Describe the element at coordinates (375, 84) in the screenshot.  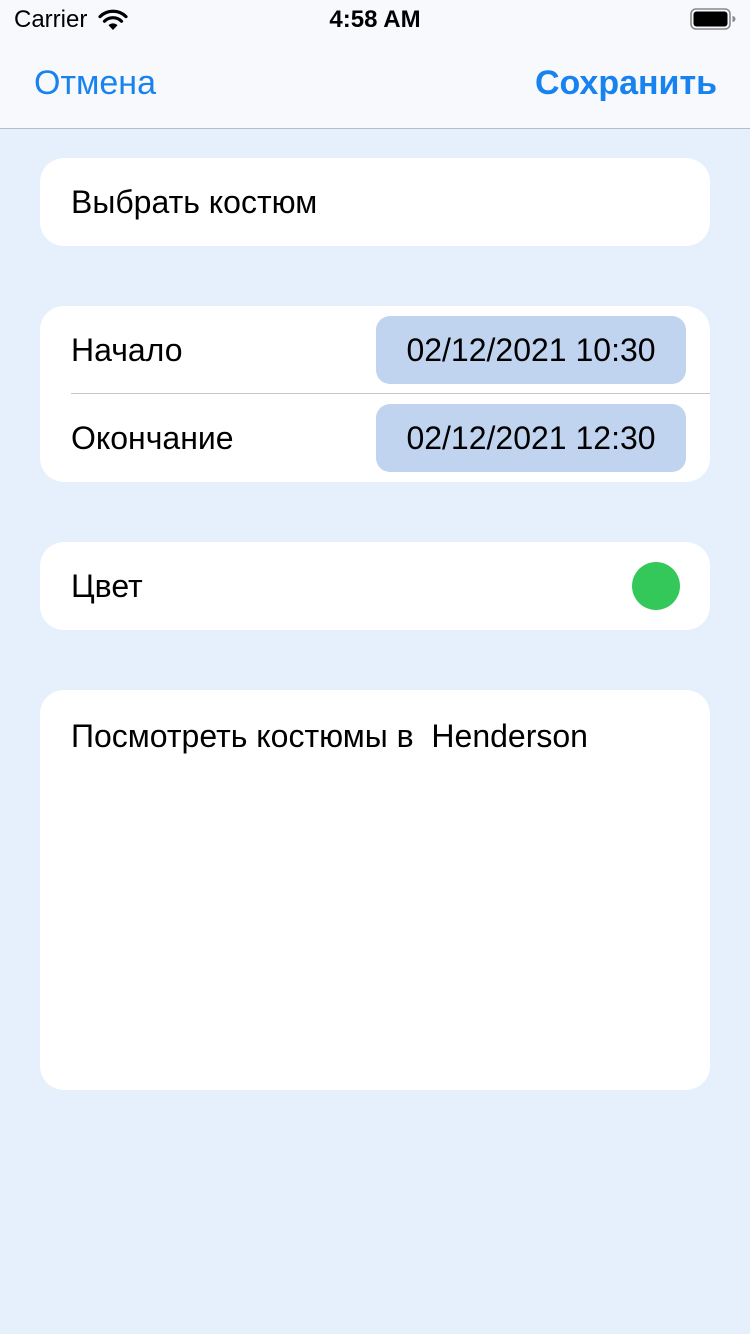
I see `navigation-bar: Отмена Сохранить` at that location.